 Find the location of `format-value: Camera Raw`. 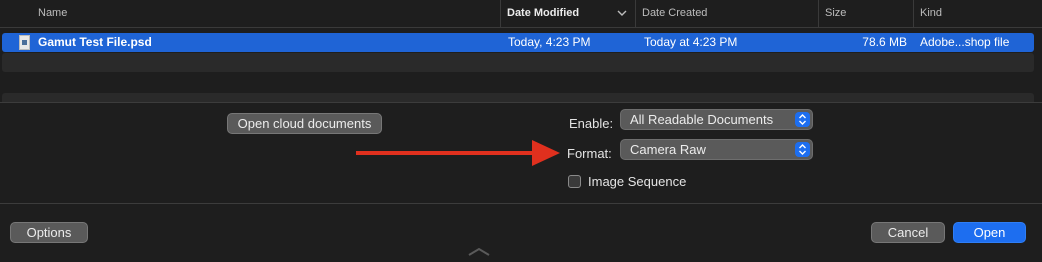

format-value: Camera Raw is located at coordinates (668, 149).